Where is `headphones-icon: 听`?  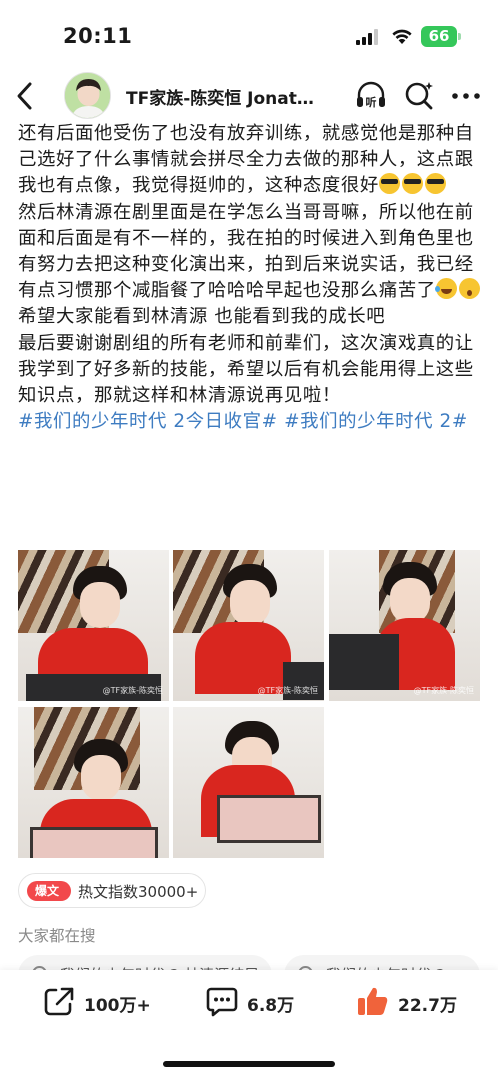
headphones-icon: 听 is located at coordinates (371, 96).